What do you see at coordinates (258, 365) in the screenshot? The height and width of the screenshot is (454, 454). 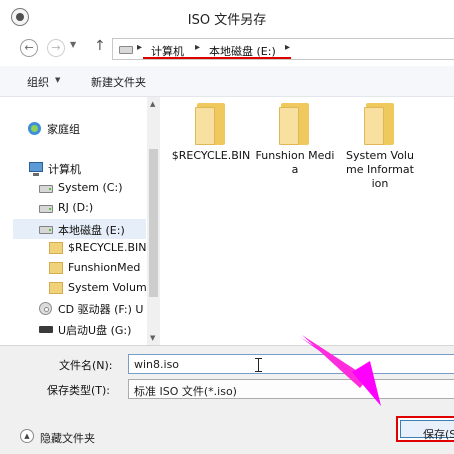 I see `text-cursor-icon` at bounding box center [258, 365].